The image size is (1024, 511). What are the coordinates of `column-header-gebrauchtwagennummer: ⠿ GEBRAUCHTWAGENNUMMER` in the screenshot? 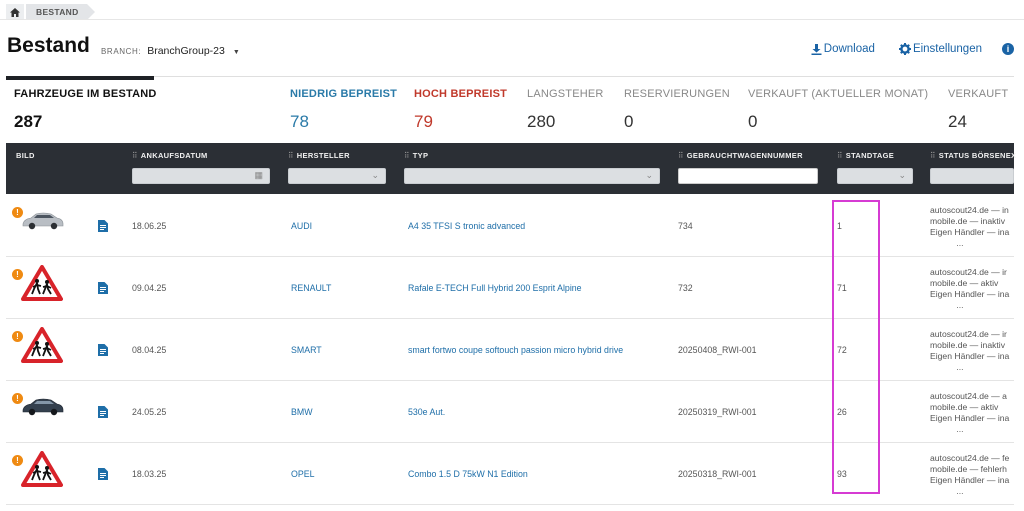 It's located at (740, 155).